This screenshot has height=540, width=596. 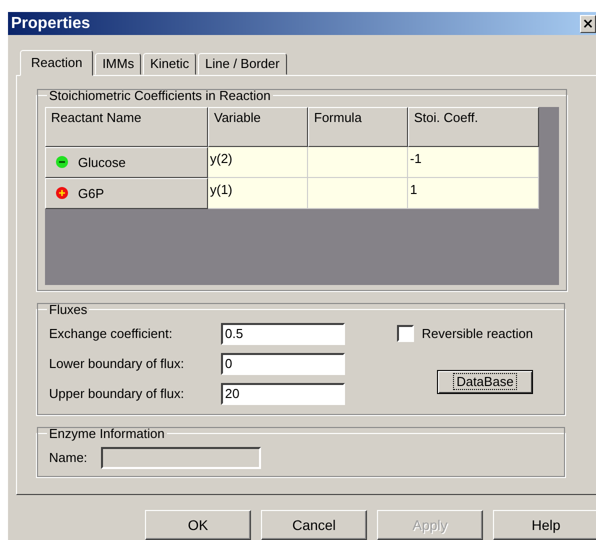 I want to click on table-cell: y(2), so click(x=258, y=162).